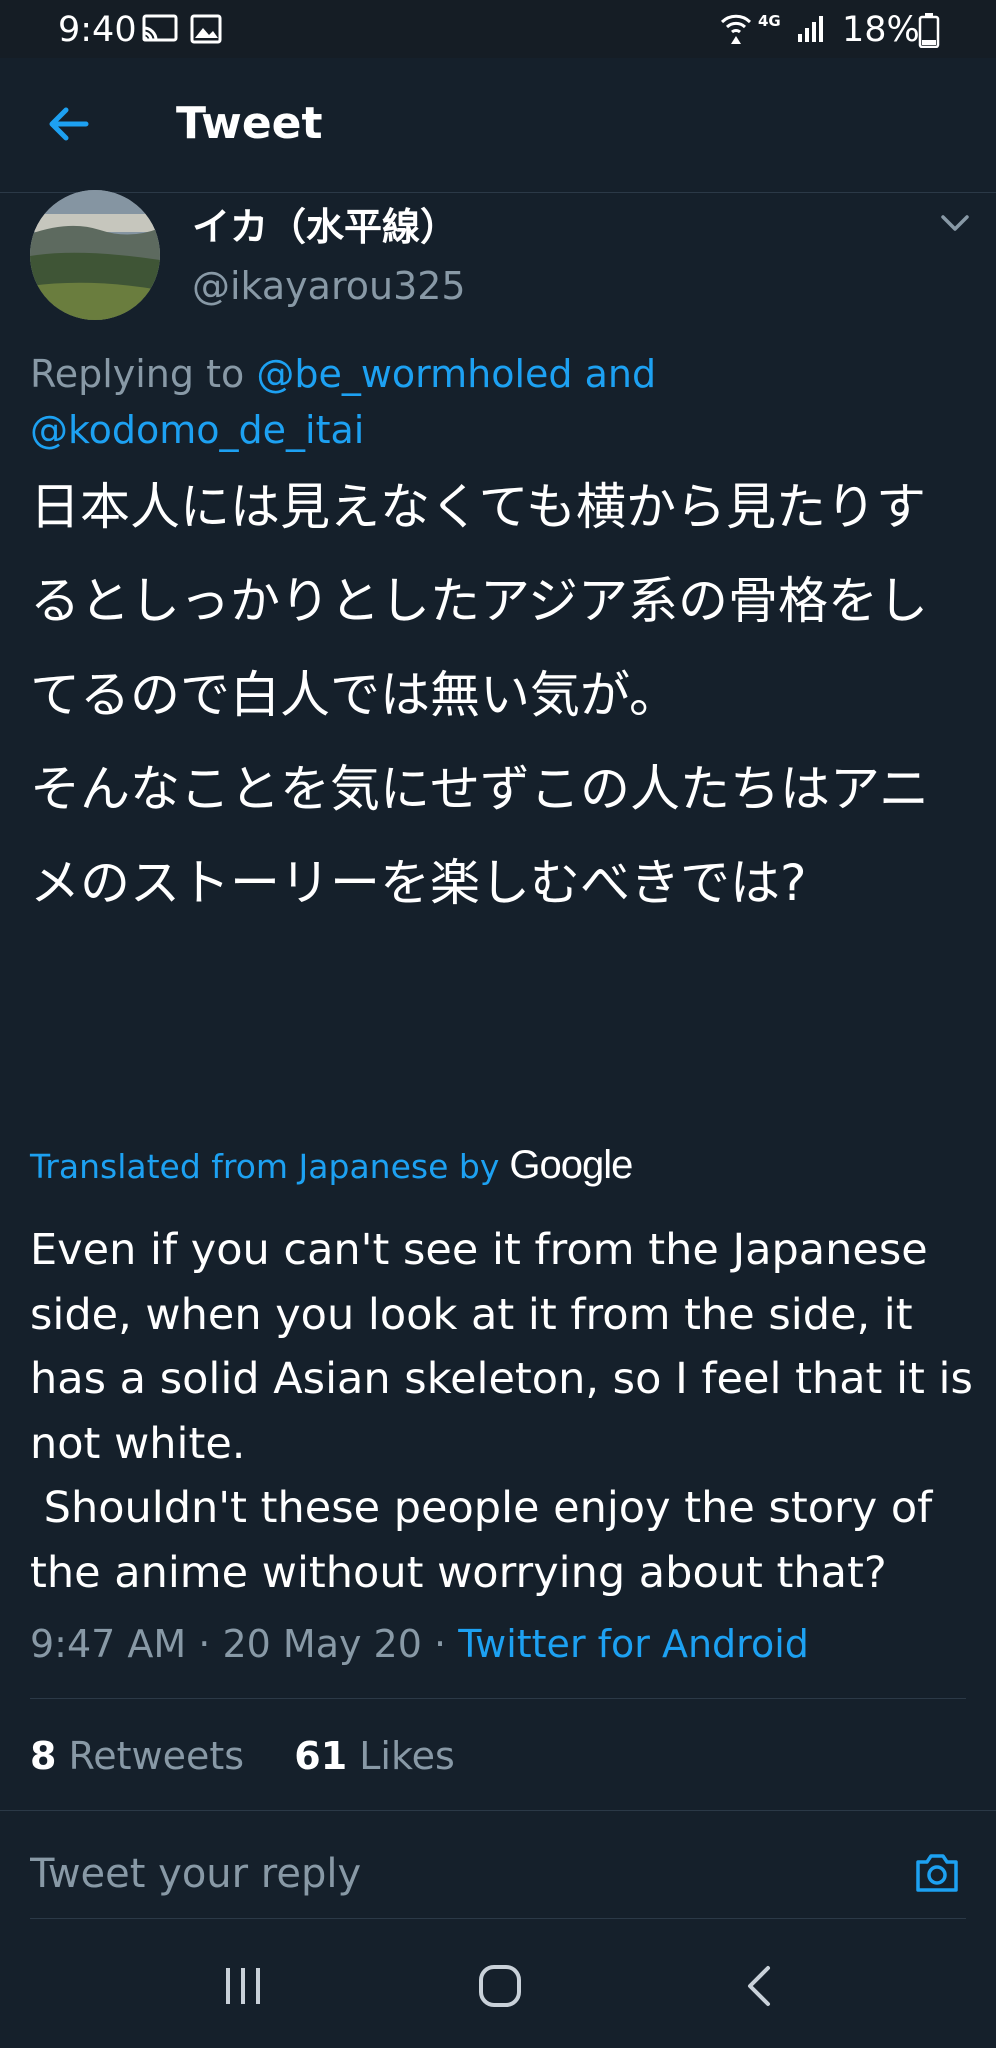 This screenshot has width=996, height=2048. I want to click on engagement-stats: 8 Retweets 61 Likes, so click(242, 1756).